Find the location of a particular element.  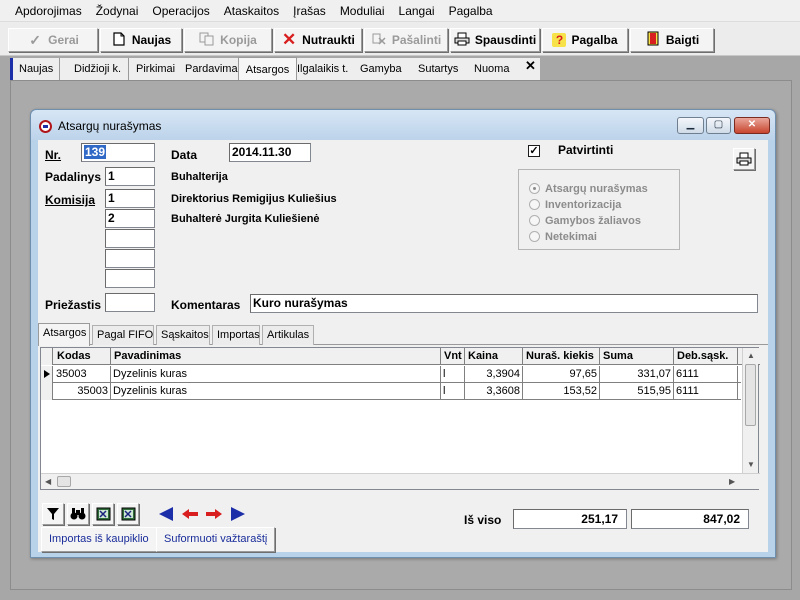

tab-artikulas: Artikulas is located at coordinates (288, 335).